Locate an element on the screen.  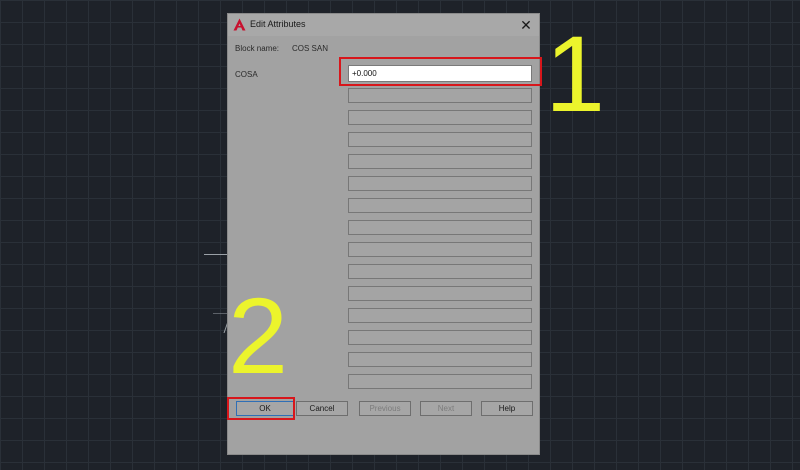
attribute-tag-label: COSA is located at coordinates (246, 74).